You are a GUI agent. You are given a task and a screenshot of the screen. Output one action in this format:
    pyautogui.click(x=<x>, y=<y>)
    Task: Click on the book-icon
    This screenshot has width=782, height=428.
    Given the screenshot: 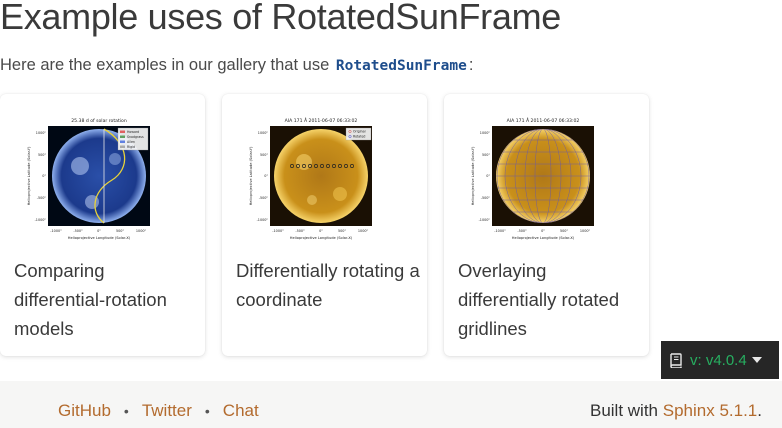 What is the action you would take?
    pyautogui.click(x=676, y=360)
    